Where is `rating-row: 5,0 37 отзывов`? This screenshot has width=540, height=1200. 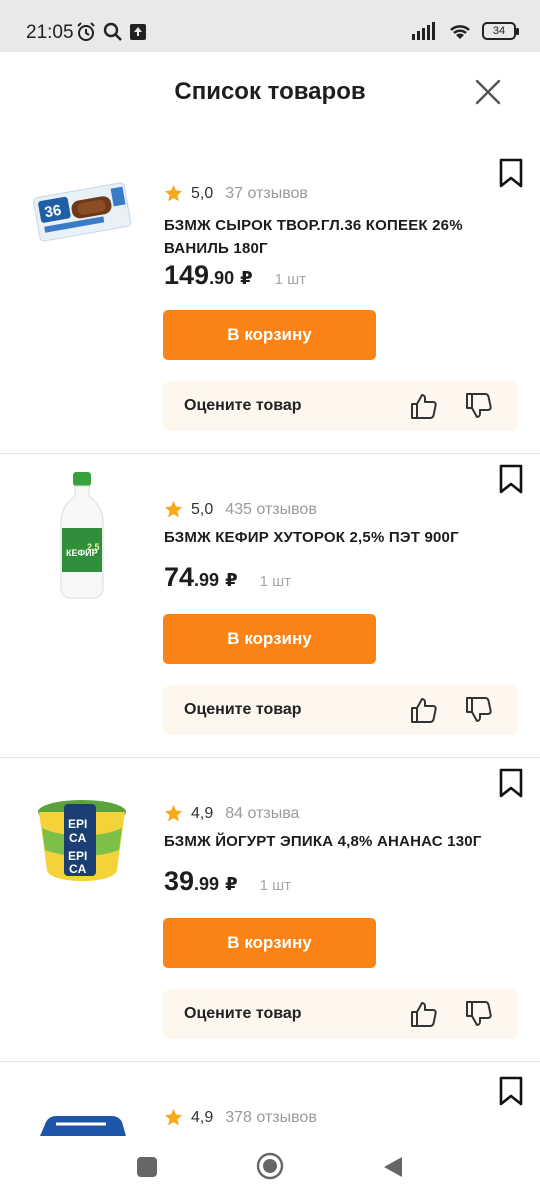
rating-row: 5,0 37 отзывов is located at coordinates (236, 193).